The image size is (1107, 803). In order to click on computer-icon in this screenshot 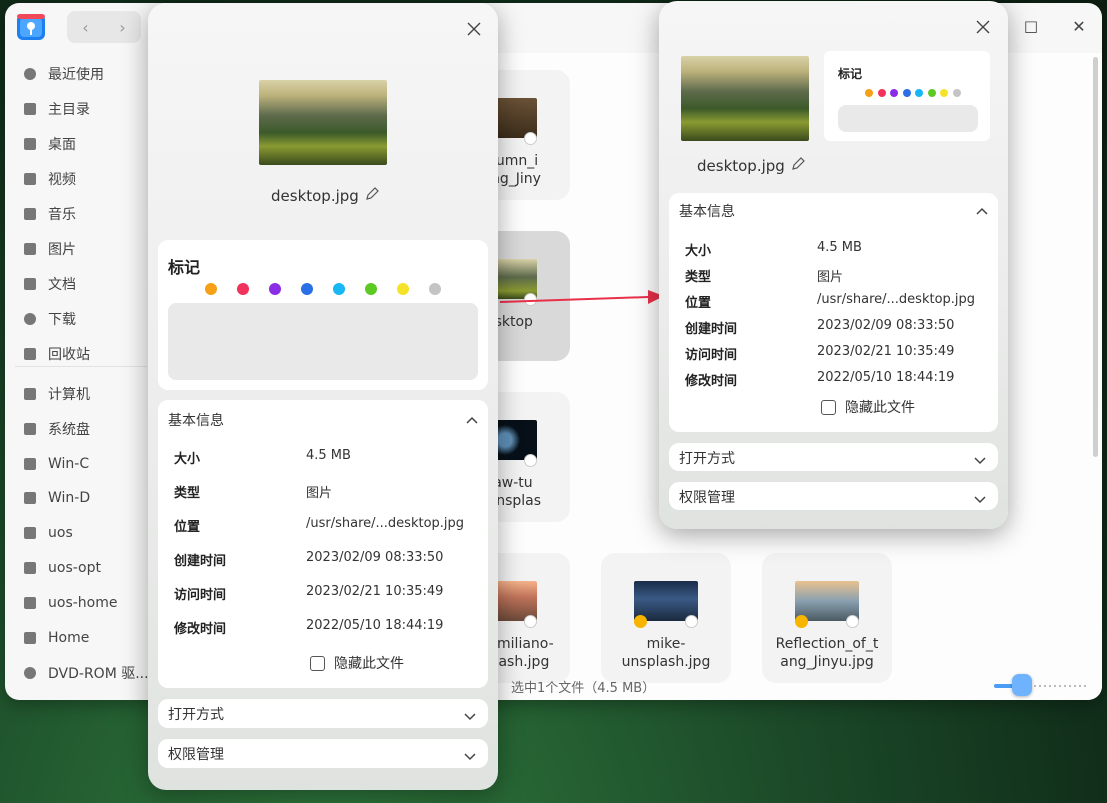, I will do `click(30, 394)`.